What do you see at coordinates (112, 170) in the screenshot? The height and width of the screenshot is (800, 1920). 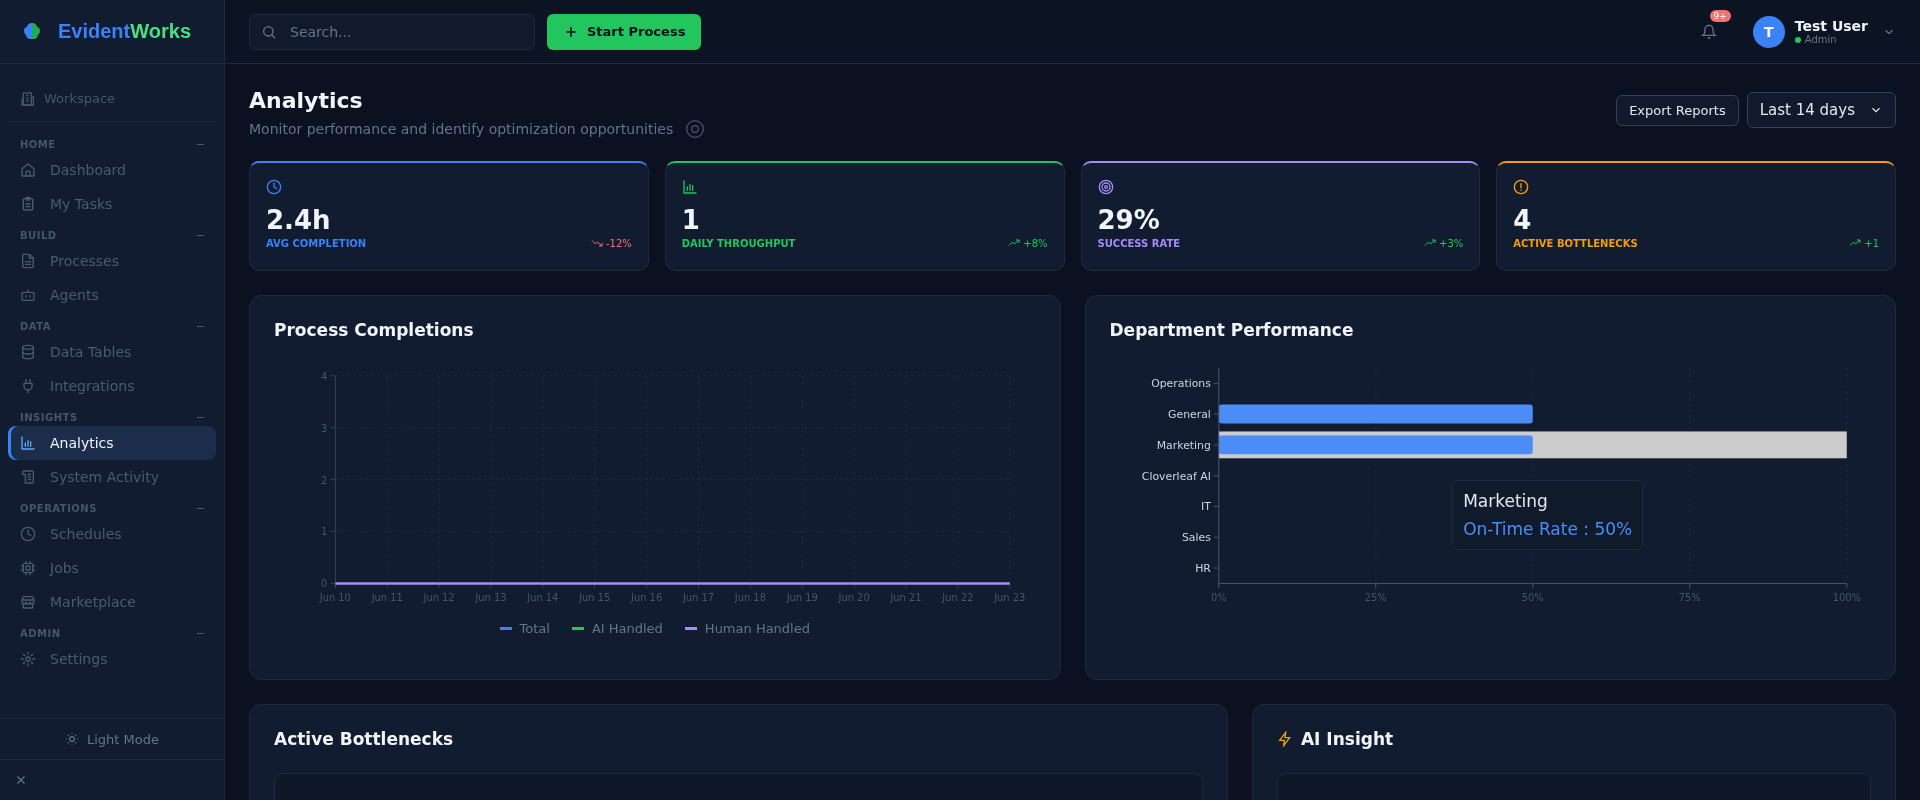 I see `nav-item: Dashboard` at bounding box center [112, 170].